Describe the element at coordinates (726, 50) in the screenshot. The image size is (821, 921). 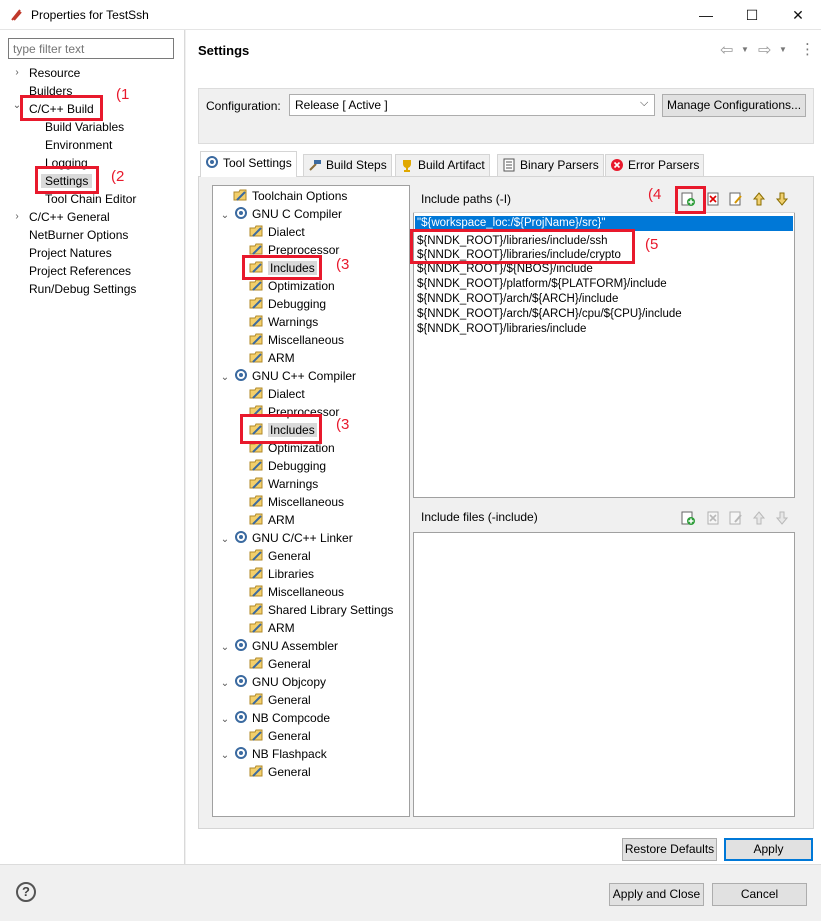
I see `back-arrow-icon: ⇦` at that location.